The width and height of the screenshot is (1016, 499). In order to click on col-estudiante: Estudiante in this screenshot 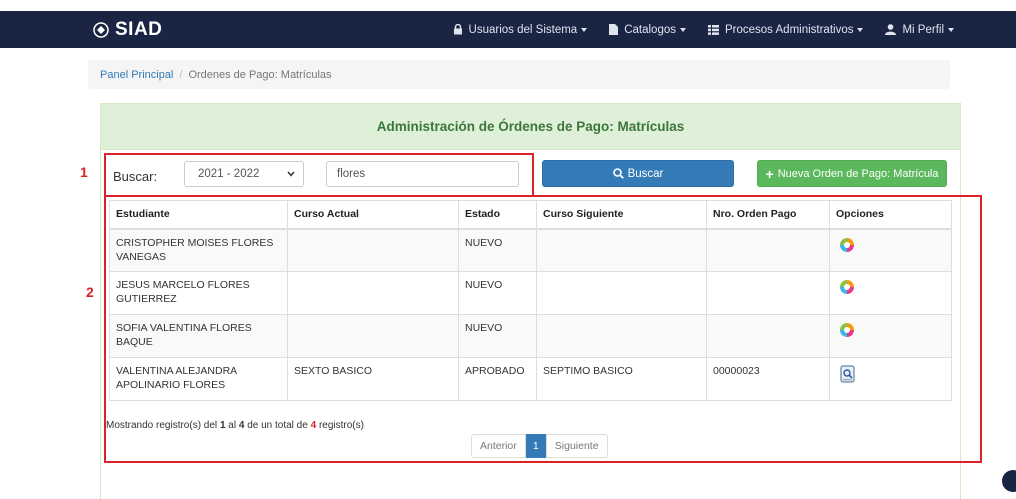, I will do `click(198, 215)`.